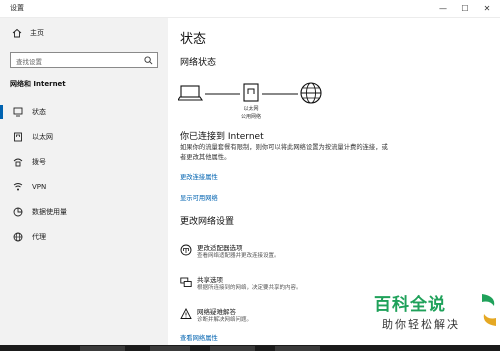 The image size is (500, 351). What do you see at coordinates (251, 109) in the screenshot?
I see `connection-name-label: 以太网` at bounding box center [251, 109].